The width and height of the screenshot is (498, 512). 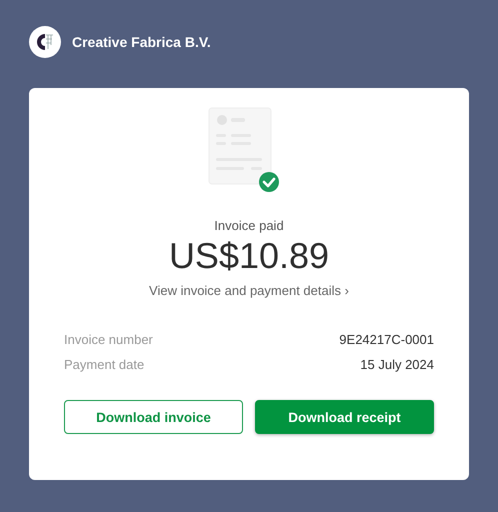 What do you see at coordinates (108, 339) in the screenshot?
I see `field-label: Invoice number` at bounding box center [108, 339].